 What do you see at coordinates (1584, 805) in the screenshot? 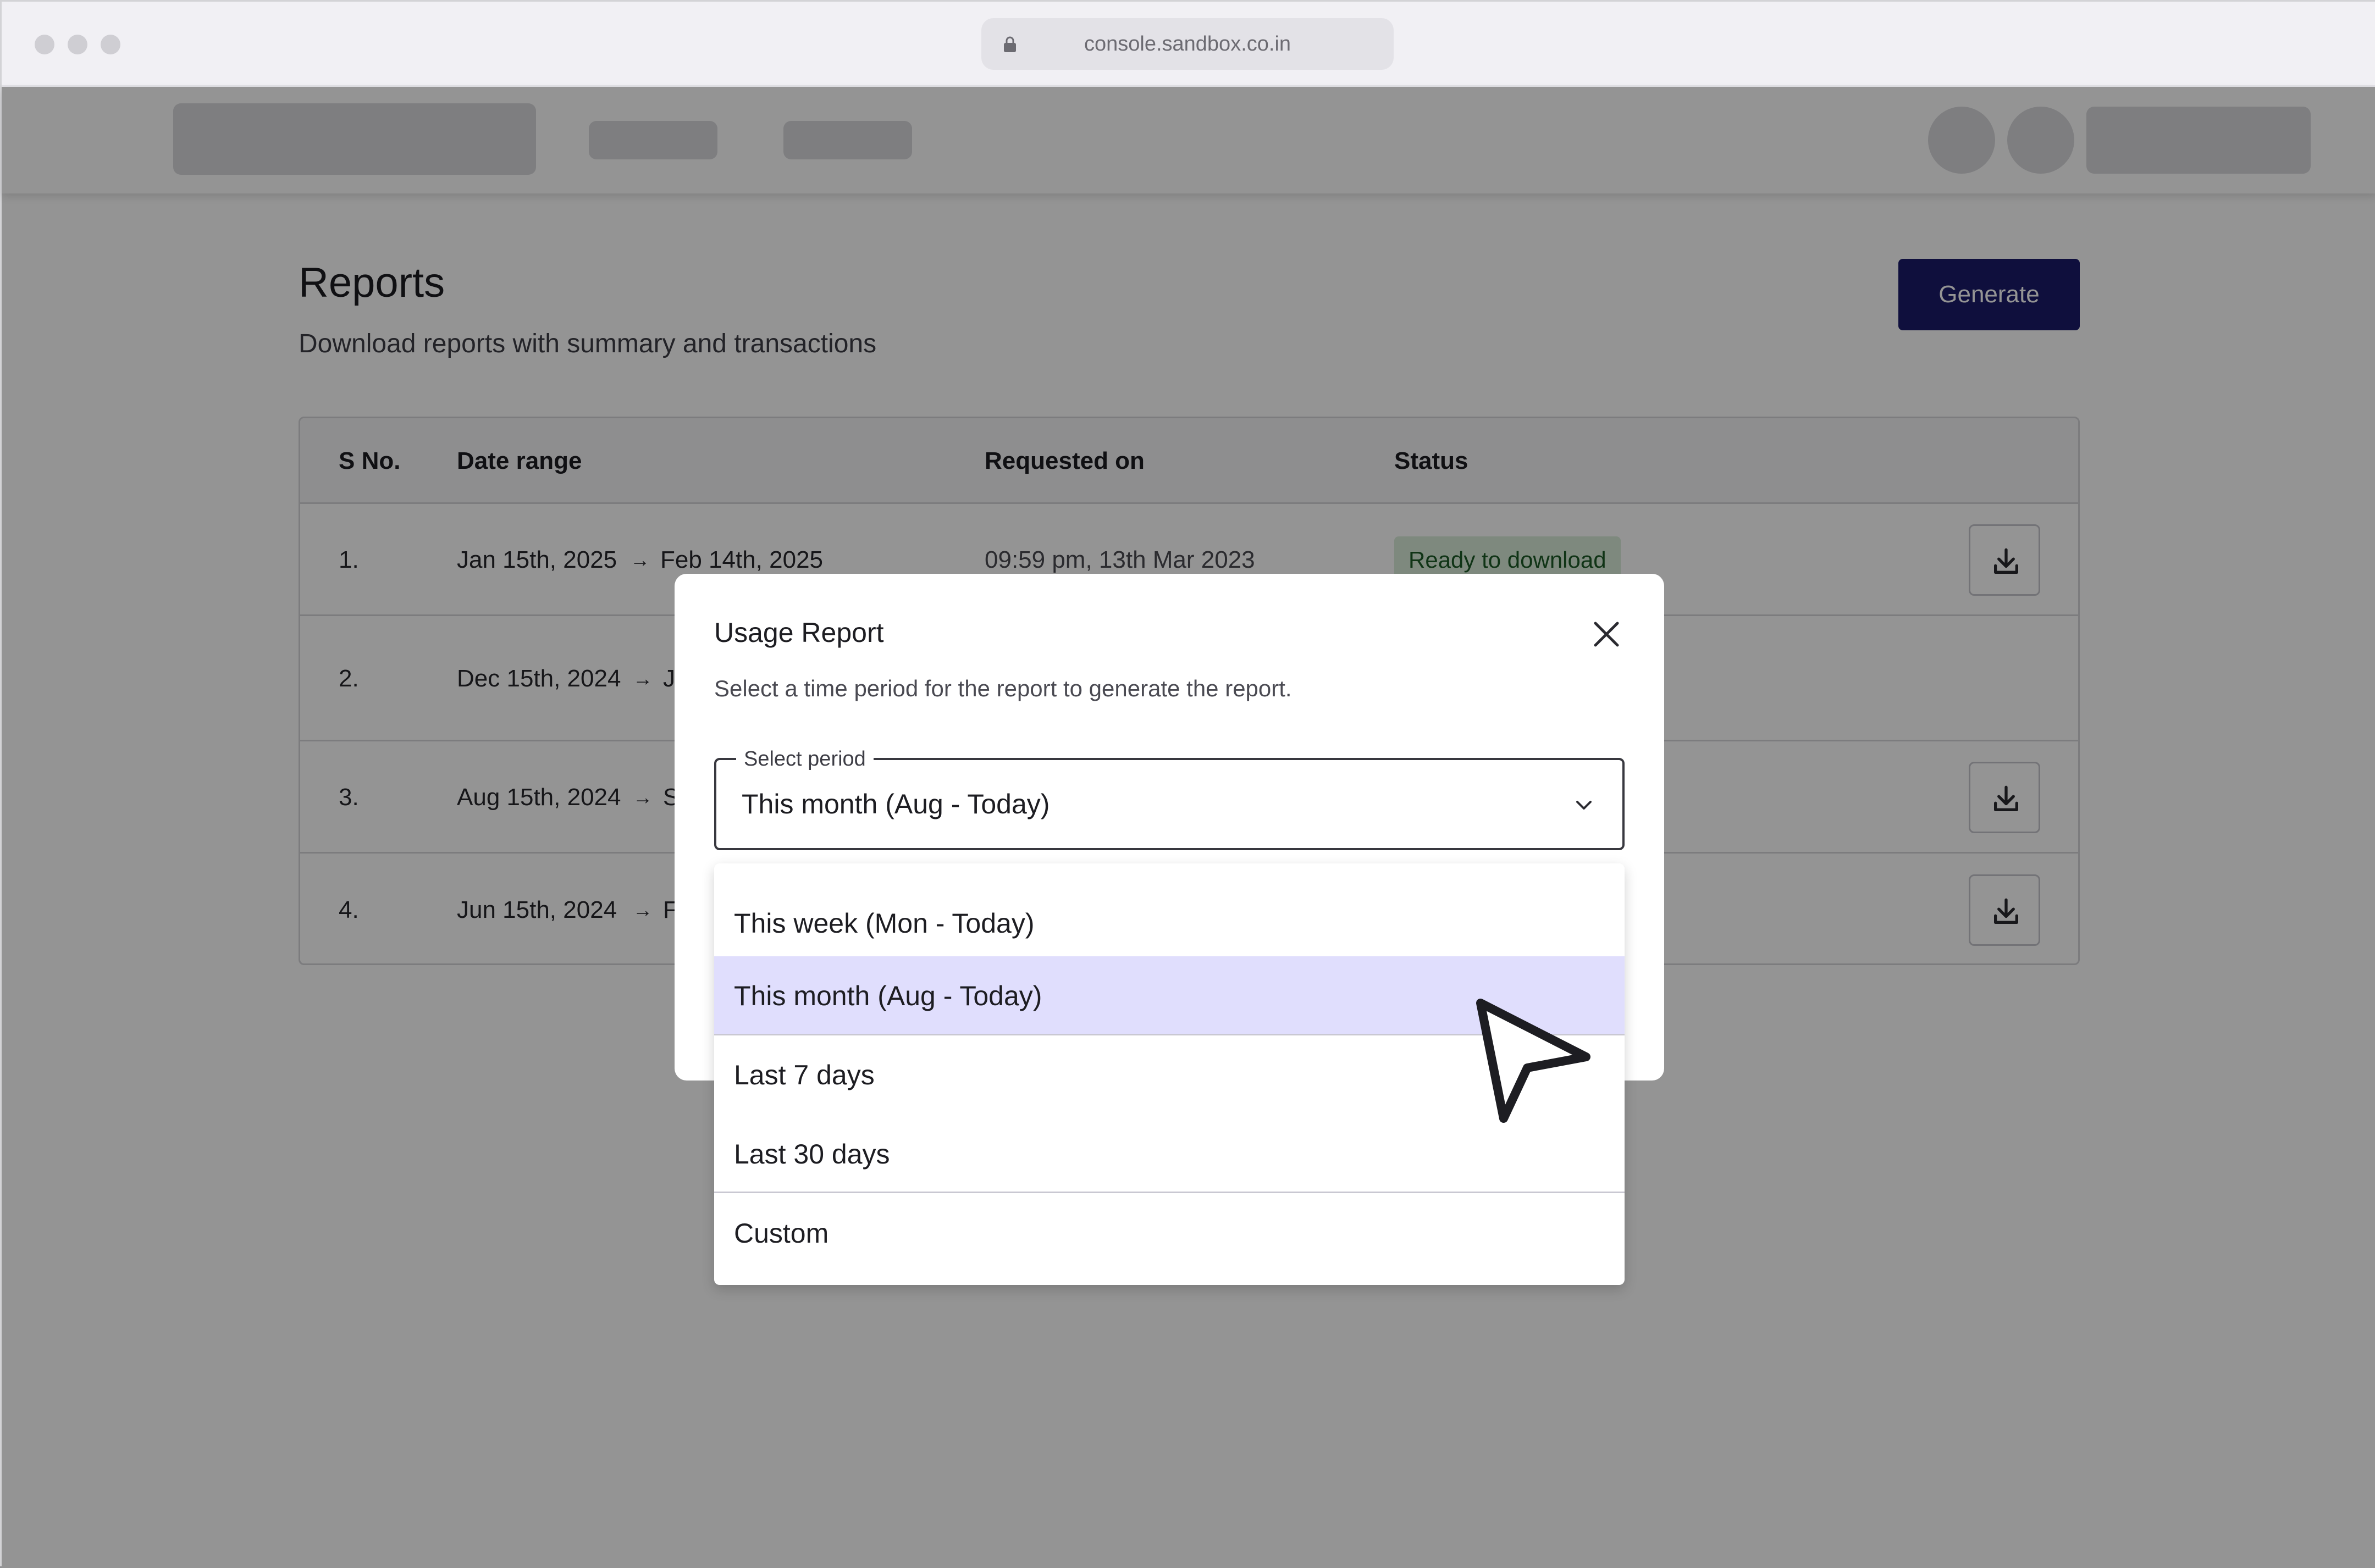
I see `chevron-down-icon` at bounding box center [1584, 805].